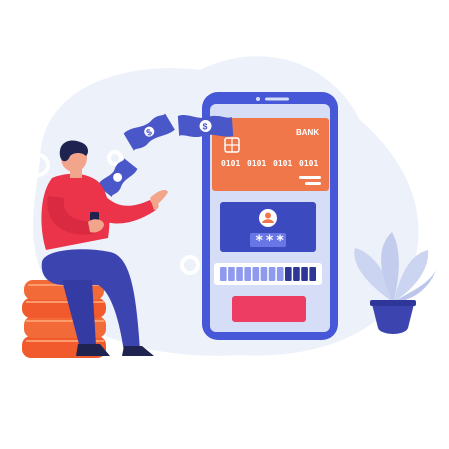 This screenshot has width=449, height=449. What do you see at coordinates (307, 132) in the screenshot?
I see `bank-label: BANK` at bounding box center [307, 132].